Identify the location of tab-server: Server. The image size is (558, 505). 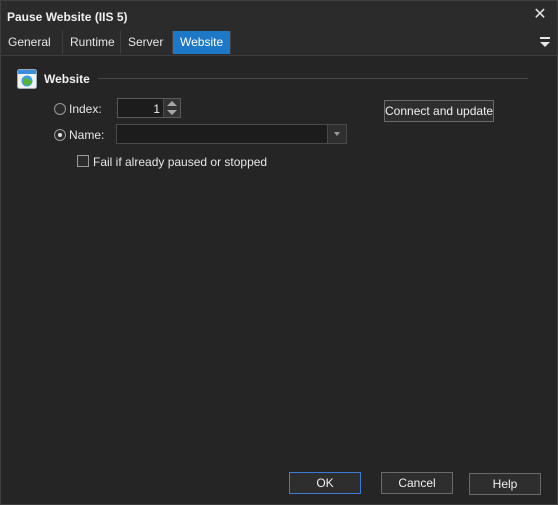
(147, 42).